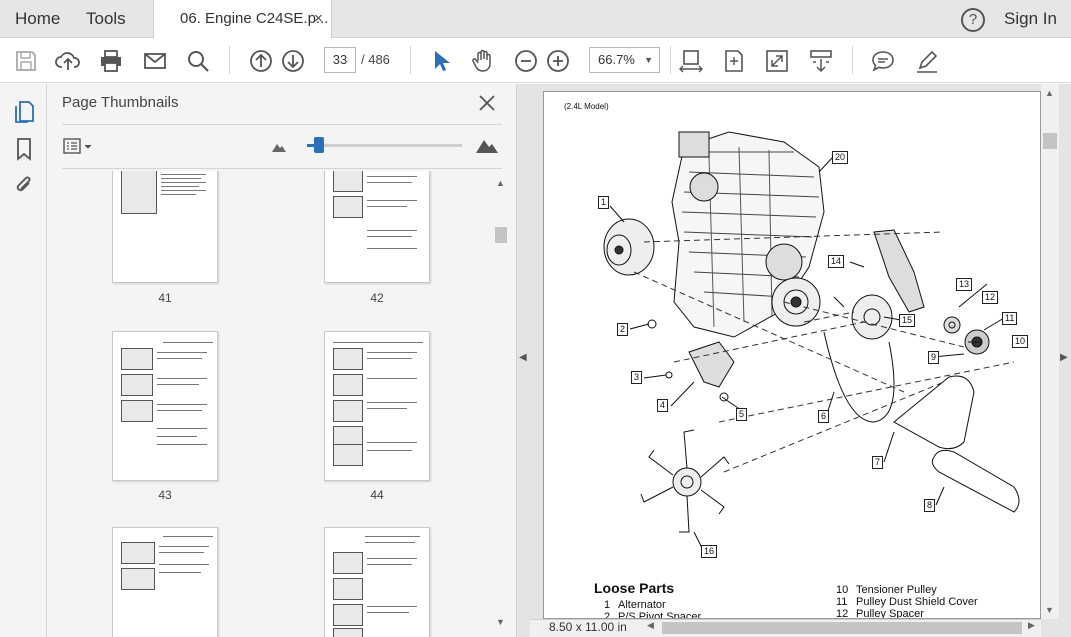 The image size is (1071, 637). I want to click on full-screen-icon, so click(777, 61).